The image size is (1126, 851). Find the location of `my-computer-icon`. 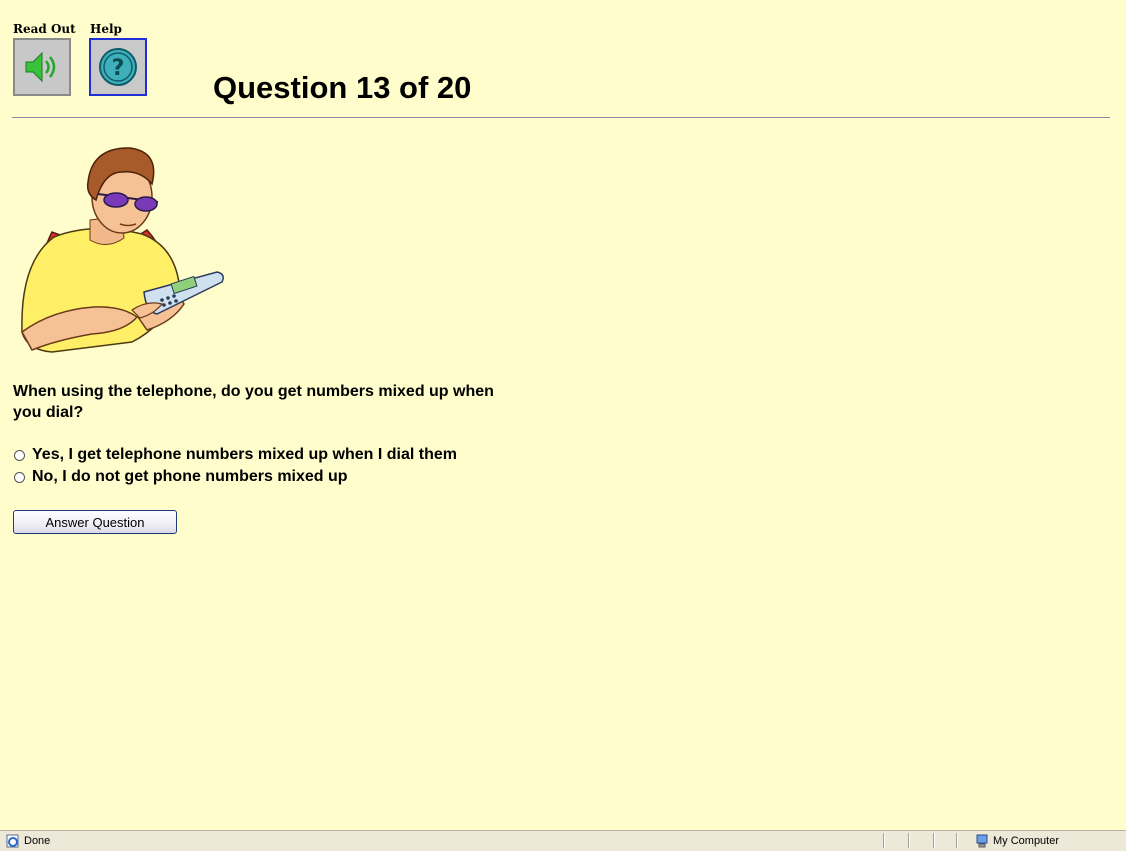

my-computer-icon is located at coordinates (982, 841).